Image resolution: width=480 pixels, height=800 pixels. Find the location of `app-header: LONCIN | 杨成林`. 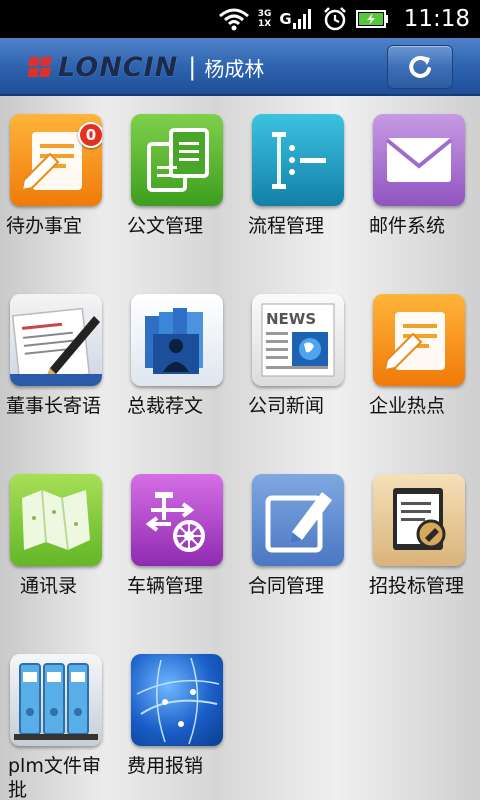

app-header: LONCIN | 杨成林 is located at coordinates (240, 67).